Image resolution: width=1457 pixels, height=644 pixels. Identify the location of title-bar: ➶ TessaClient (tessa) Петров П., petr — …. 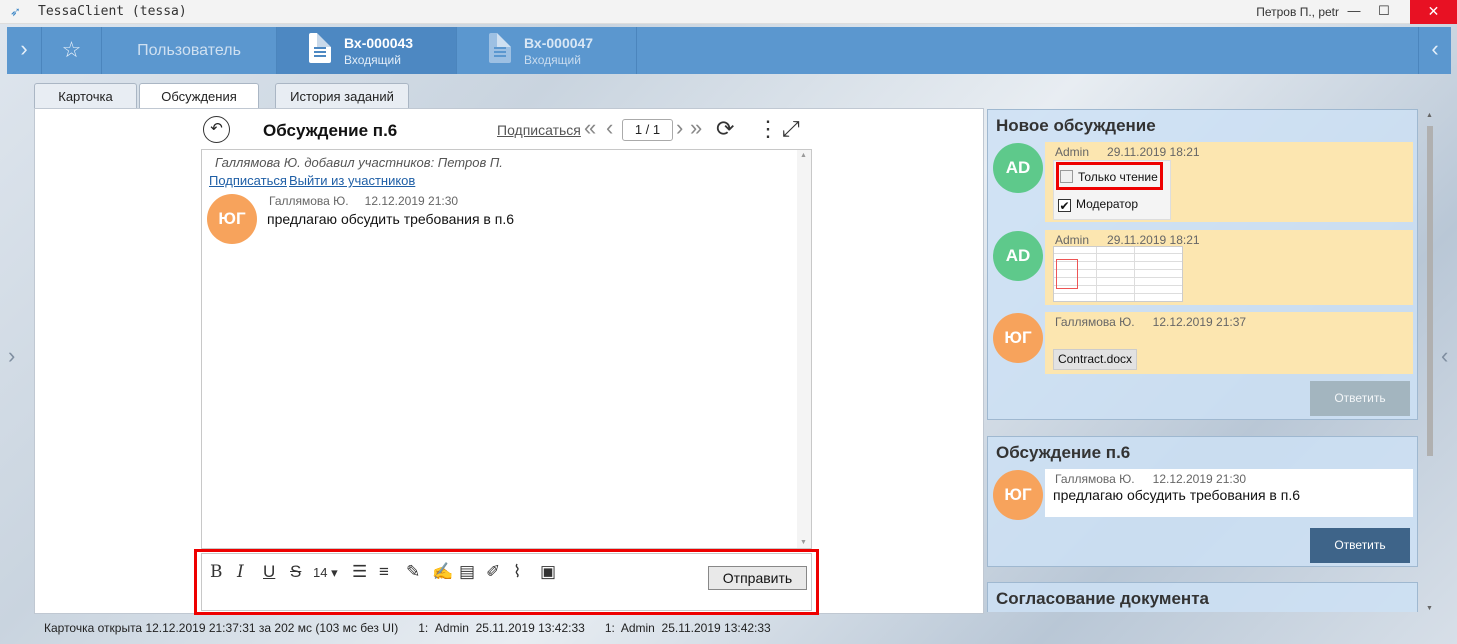
(728, 12).